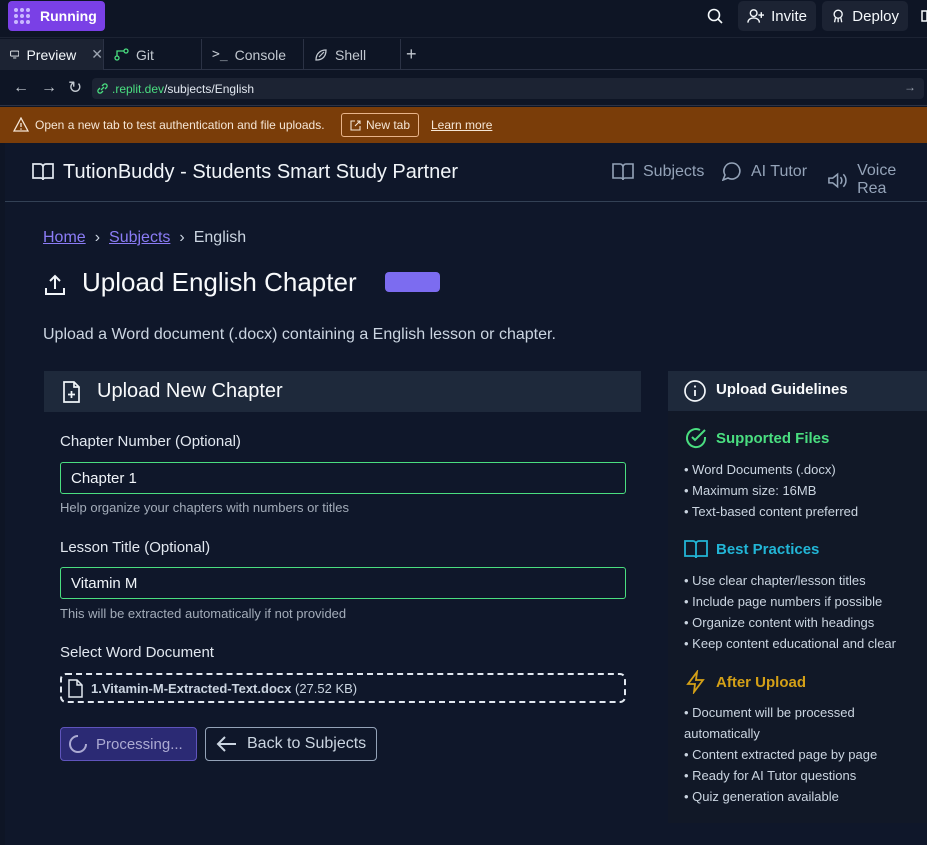  What do you see at coordinates (102, 88) in the screenshot?
I see `link-icon` at bounding box center [102, 88].